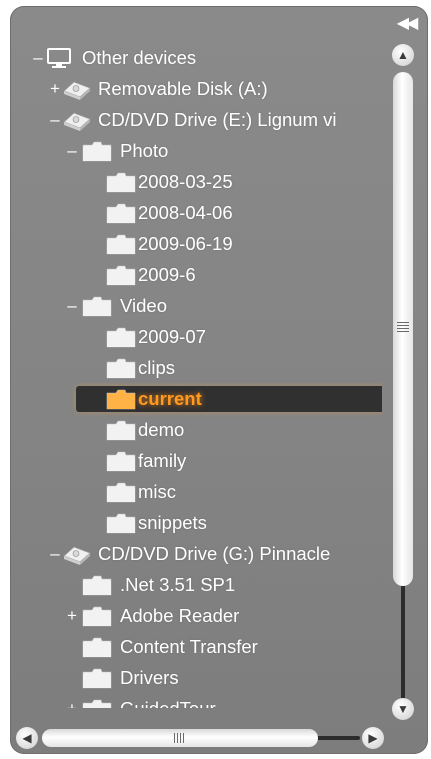 Image resolution: width=431 pixels, height=759 pixels. I want to click on vertical-scroll-thumb, so click(403, 329).